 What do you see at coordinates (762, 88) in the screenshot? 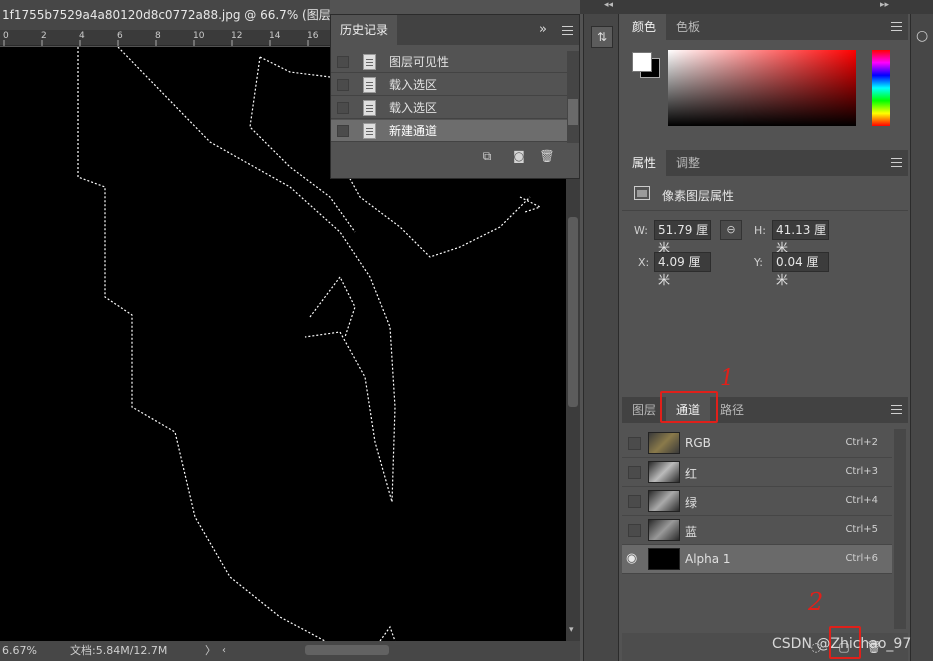
I see `color-field` at bounding box center [762, 88].